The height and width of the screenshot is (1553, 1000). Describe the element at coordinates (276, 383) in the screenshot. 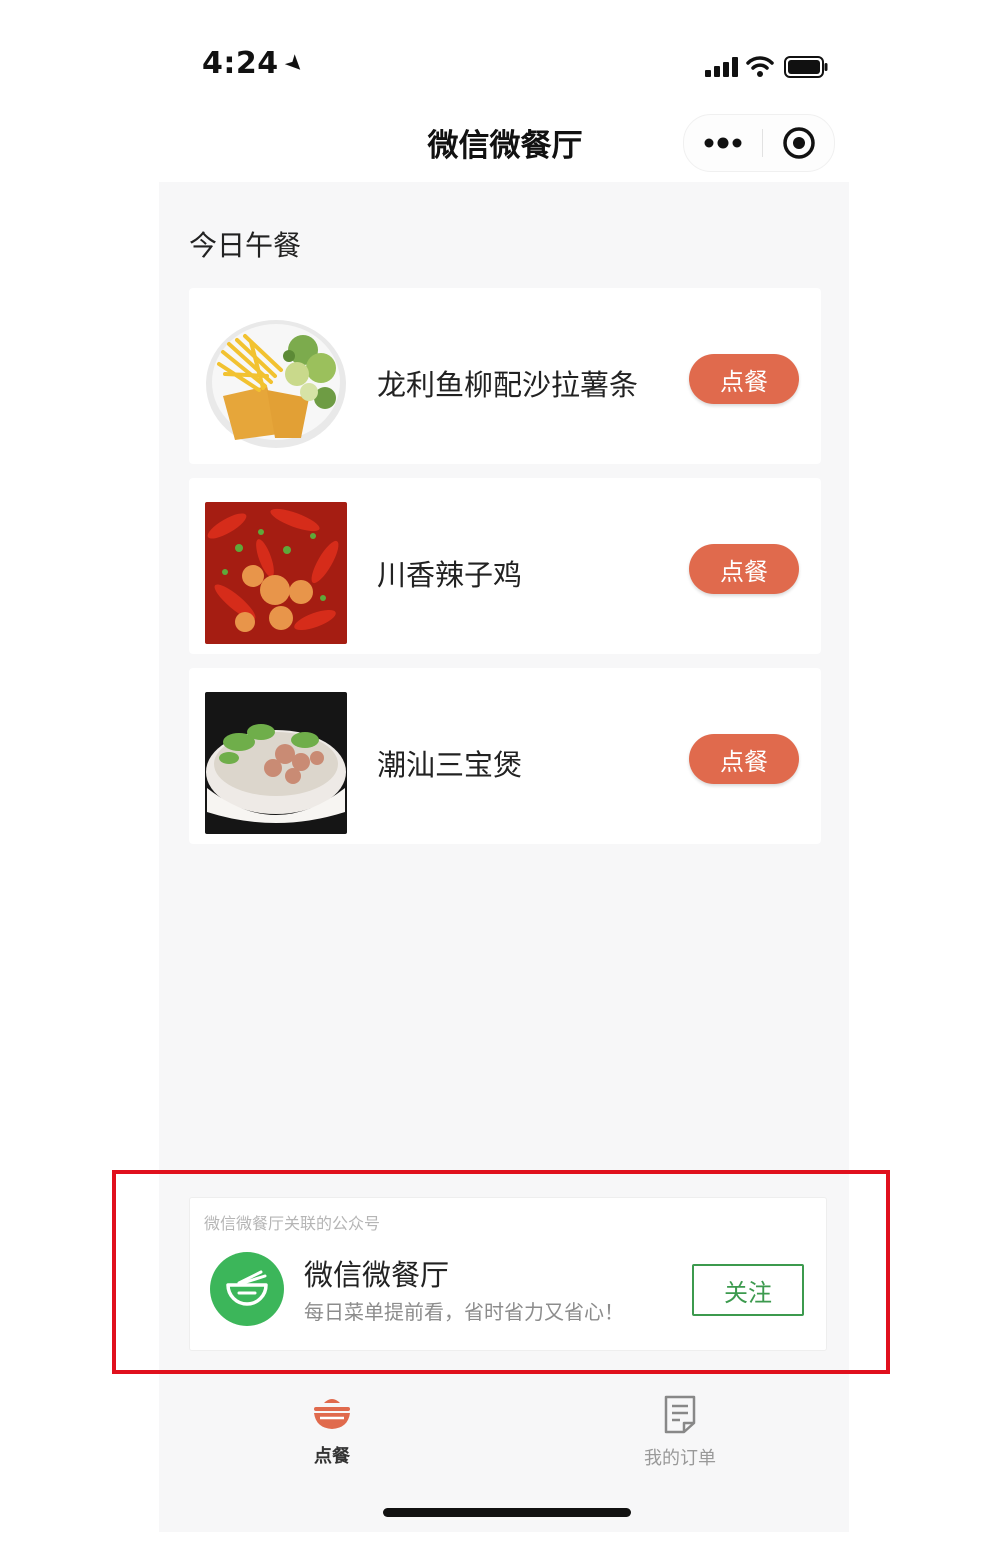

I see `fish-fries-salad-photo` at that location.